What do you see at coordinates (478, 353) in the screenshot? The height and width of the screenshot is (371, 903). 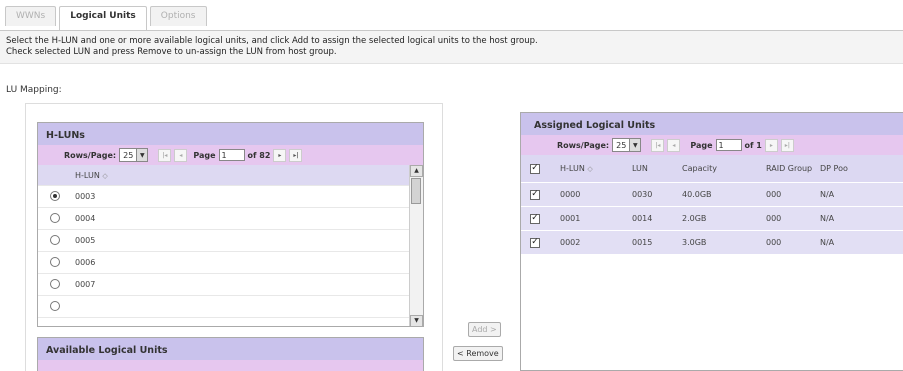 I see `remove-button: < Remove` at bounding box center [478, 353].